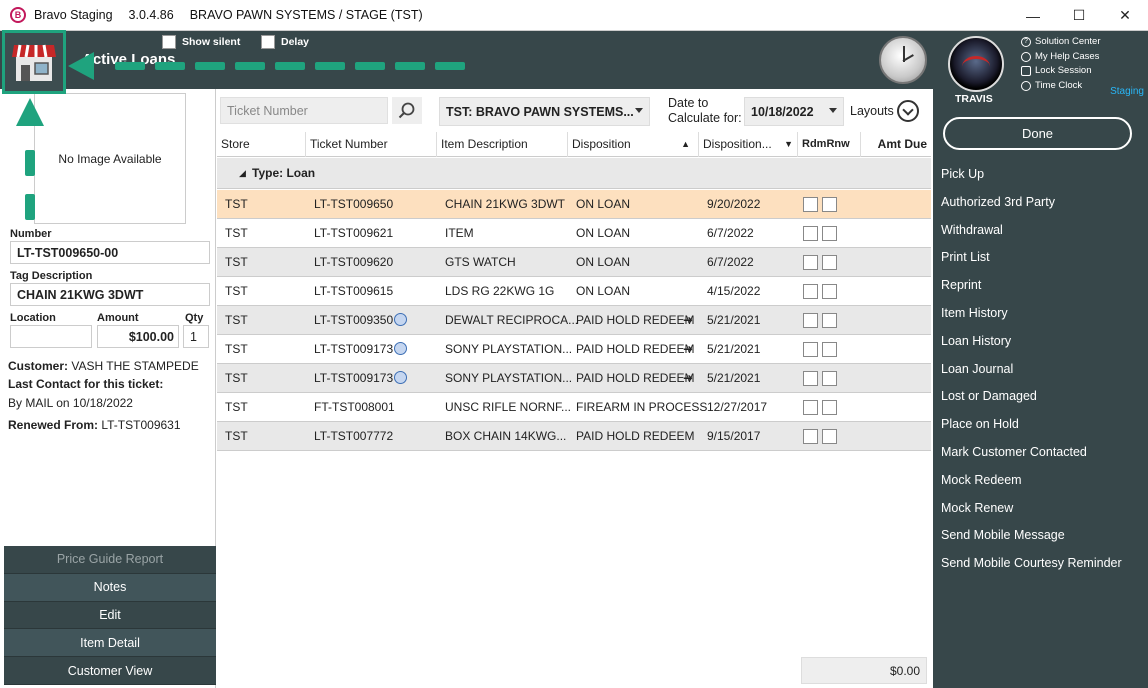 The image size is (1148, 688). I want to click on clock-icon, so click(903, 60).